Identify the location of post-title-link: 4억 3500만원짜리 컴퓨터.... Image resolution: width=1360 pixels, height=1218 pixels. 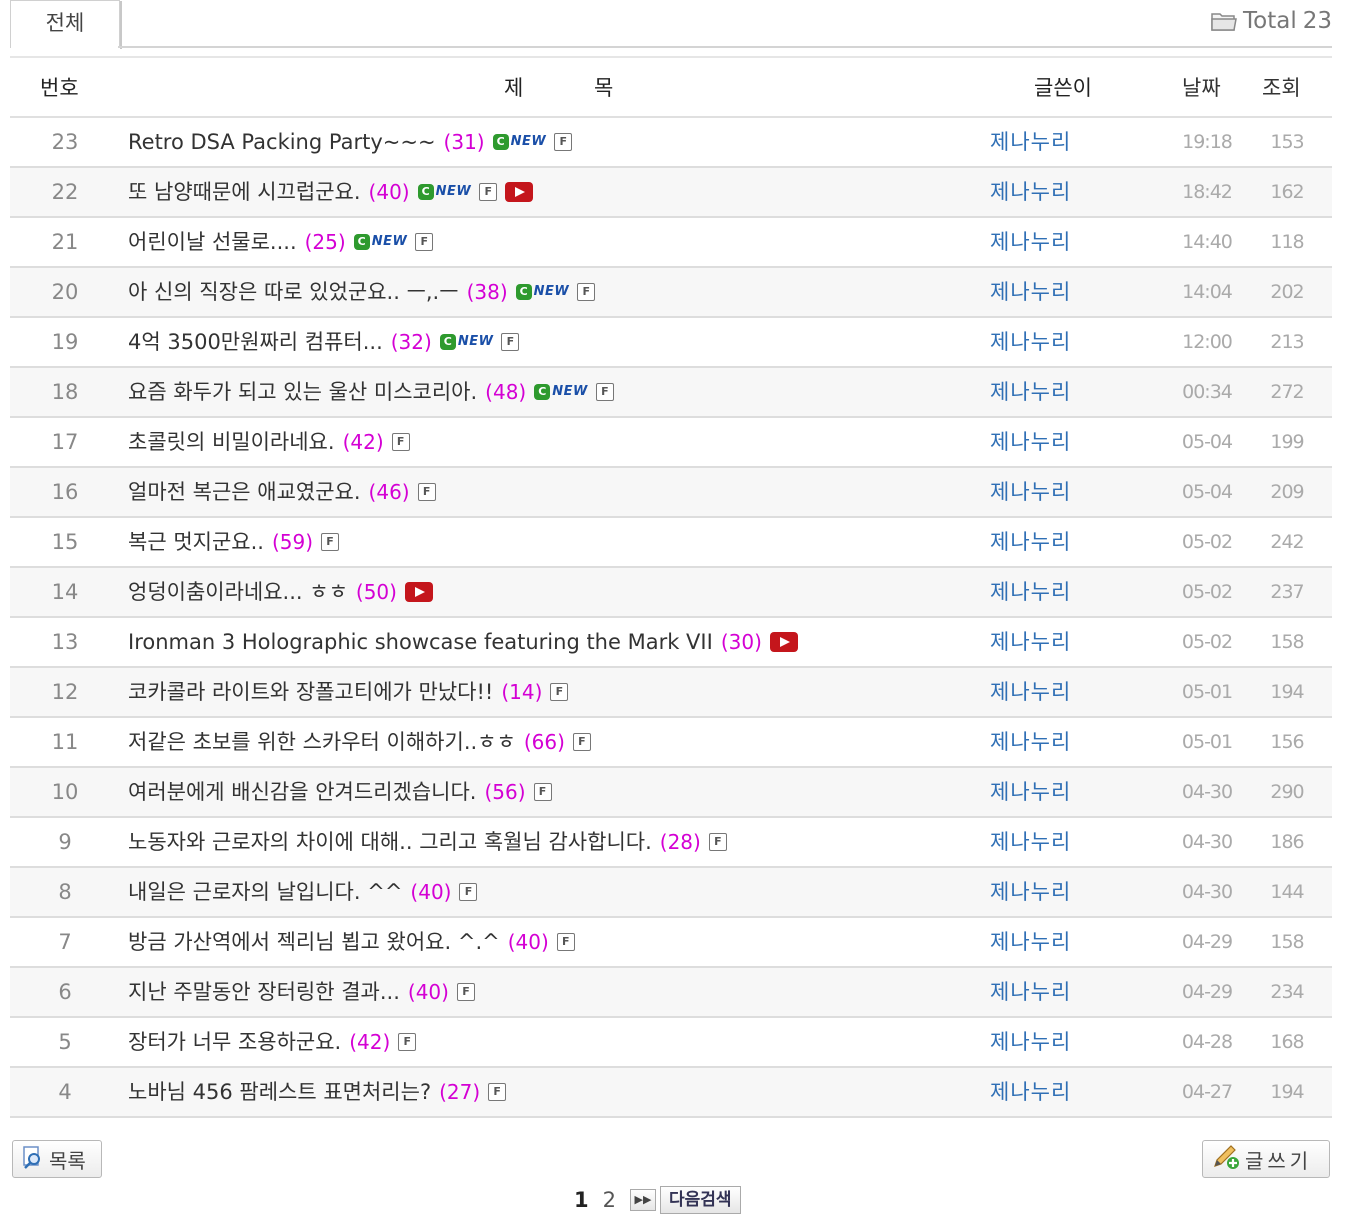
(255, 342).